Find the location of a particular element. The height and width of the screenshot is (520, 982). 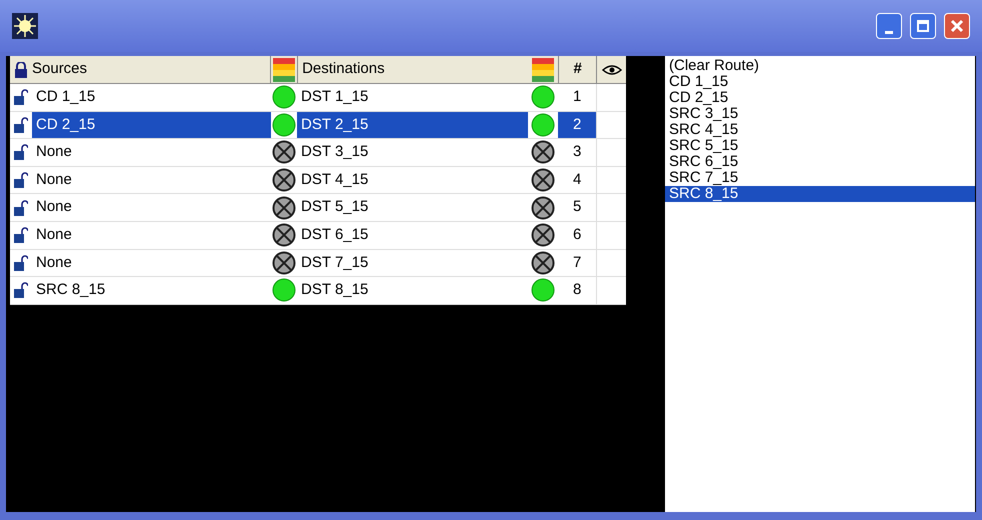

table-cell: DST 2_15 is located at coordinates (412, 125).